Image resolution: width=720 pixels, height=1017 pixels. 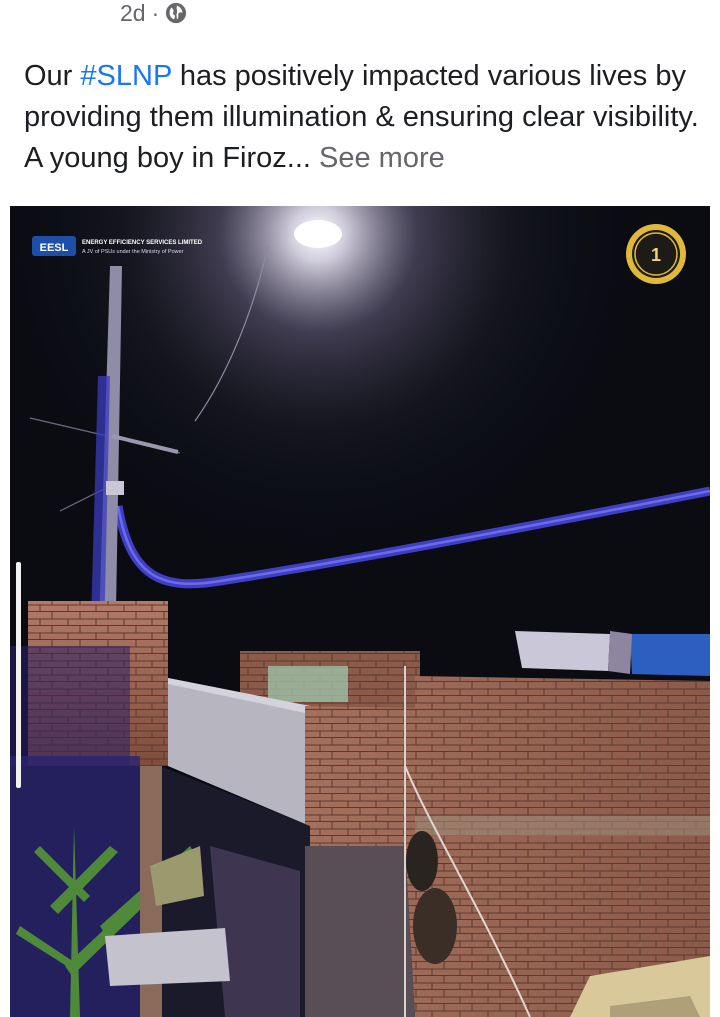 I want to click on post-meta: 2d ·, so click(x=153, y=13).